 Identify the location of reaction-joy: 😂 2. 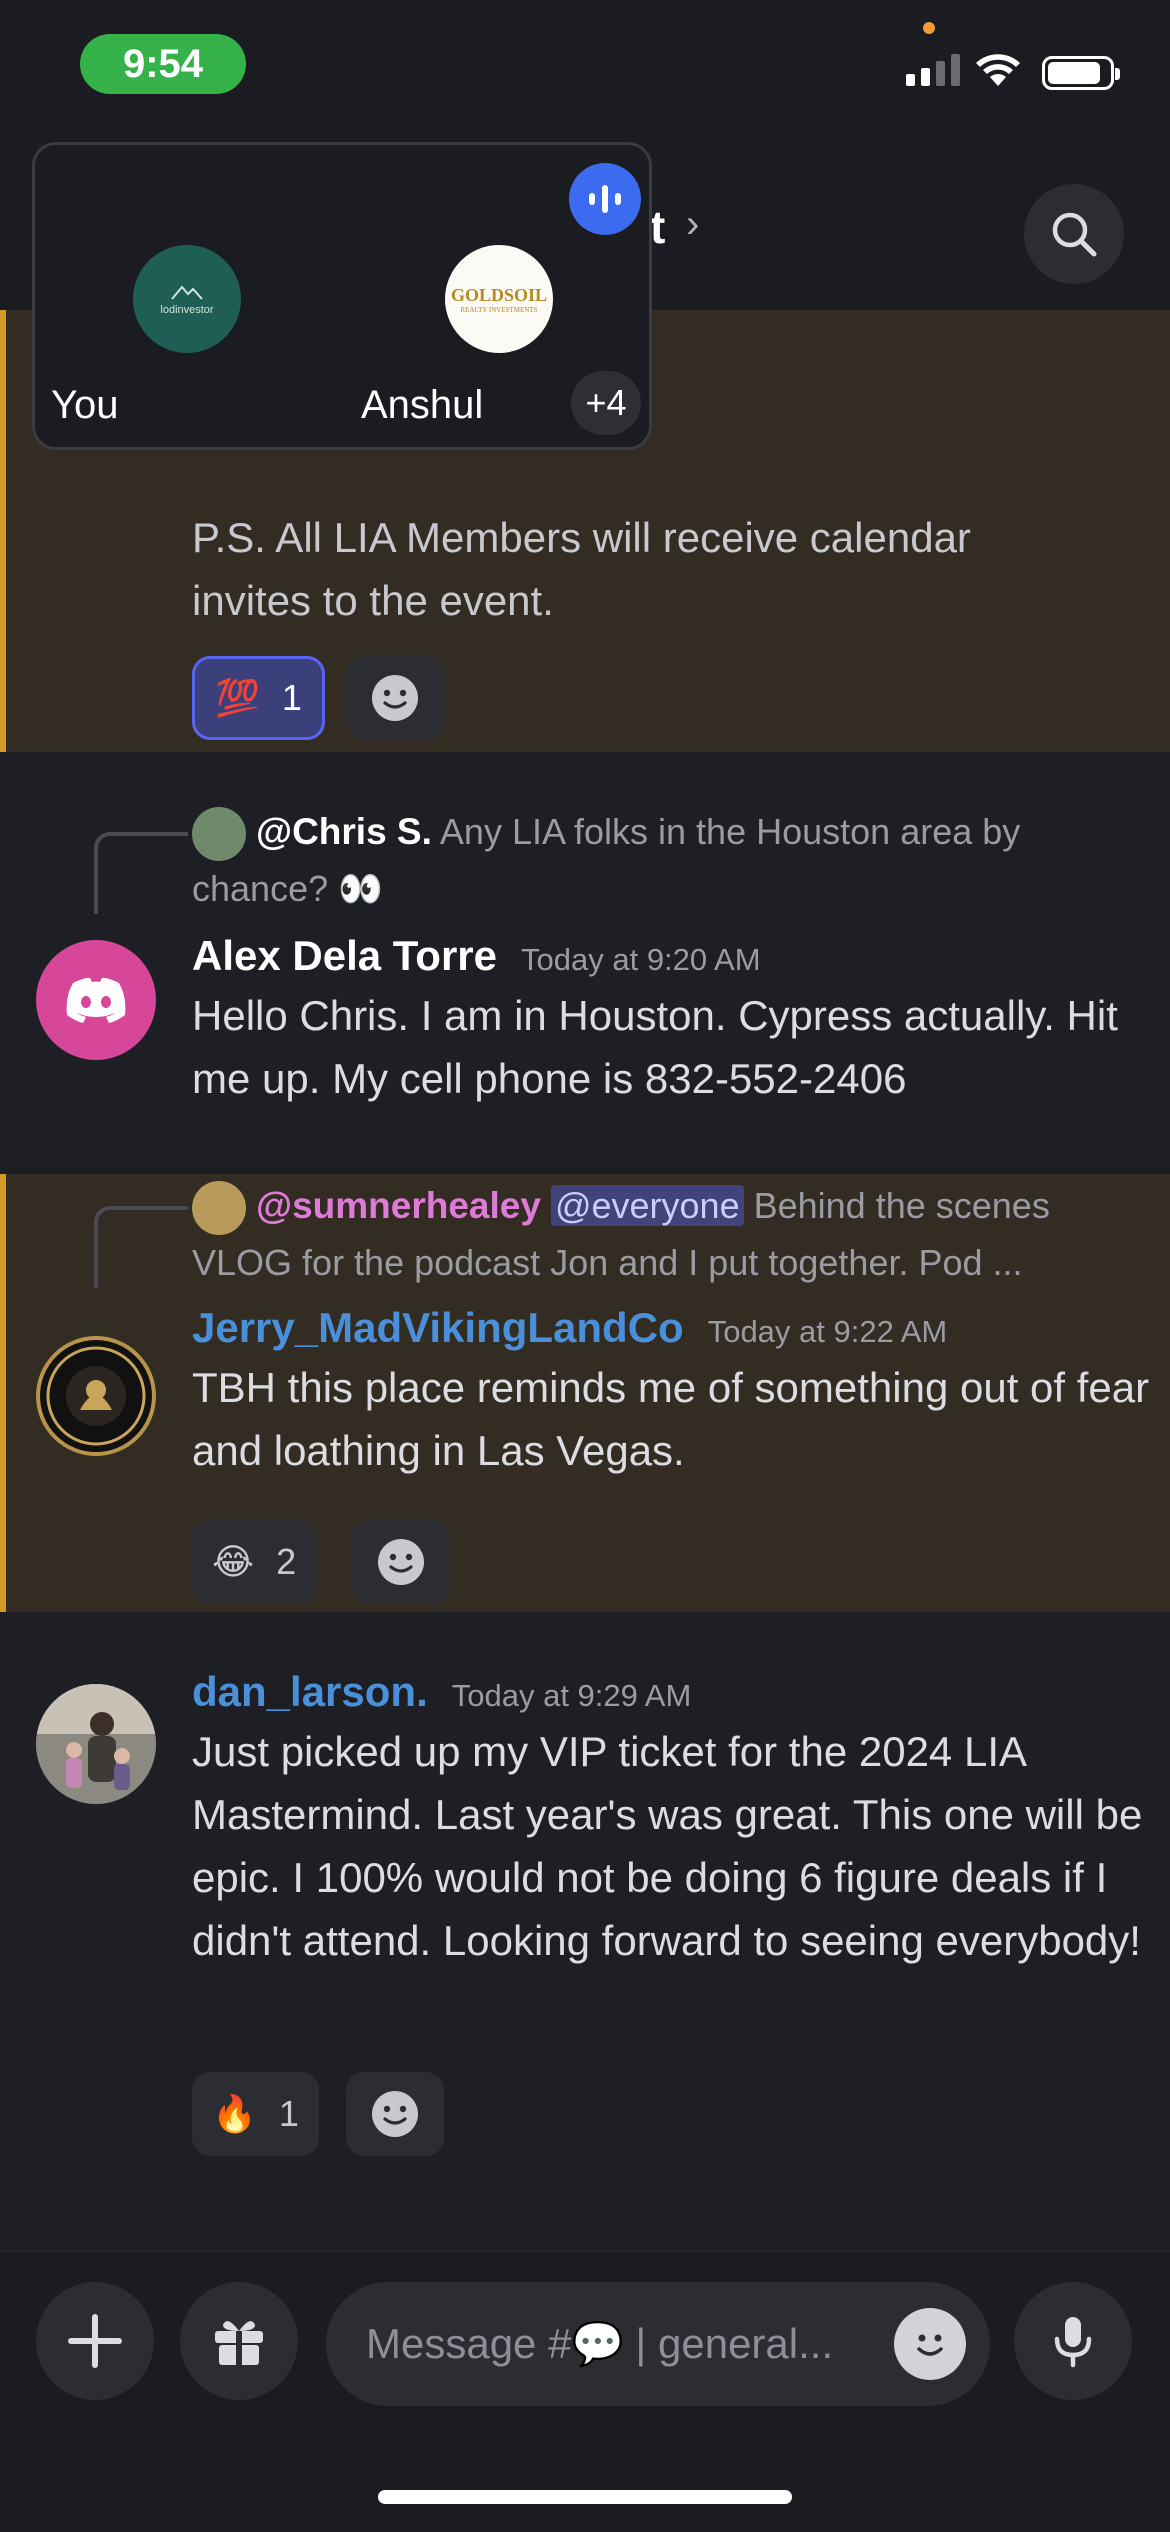
(254, 1562).